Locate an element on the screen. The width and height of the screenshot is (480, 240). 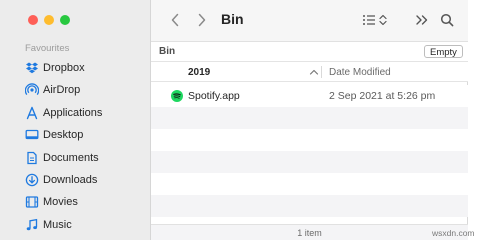
forward-button is located at coordinates (202, 20).